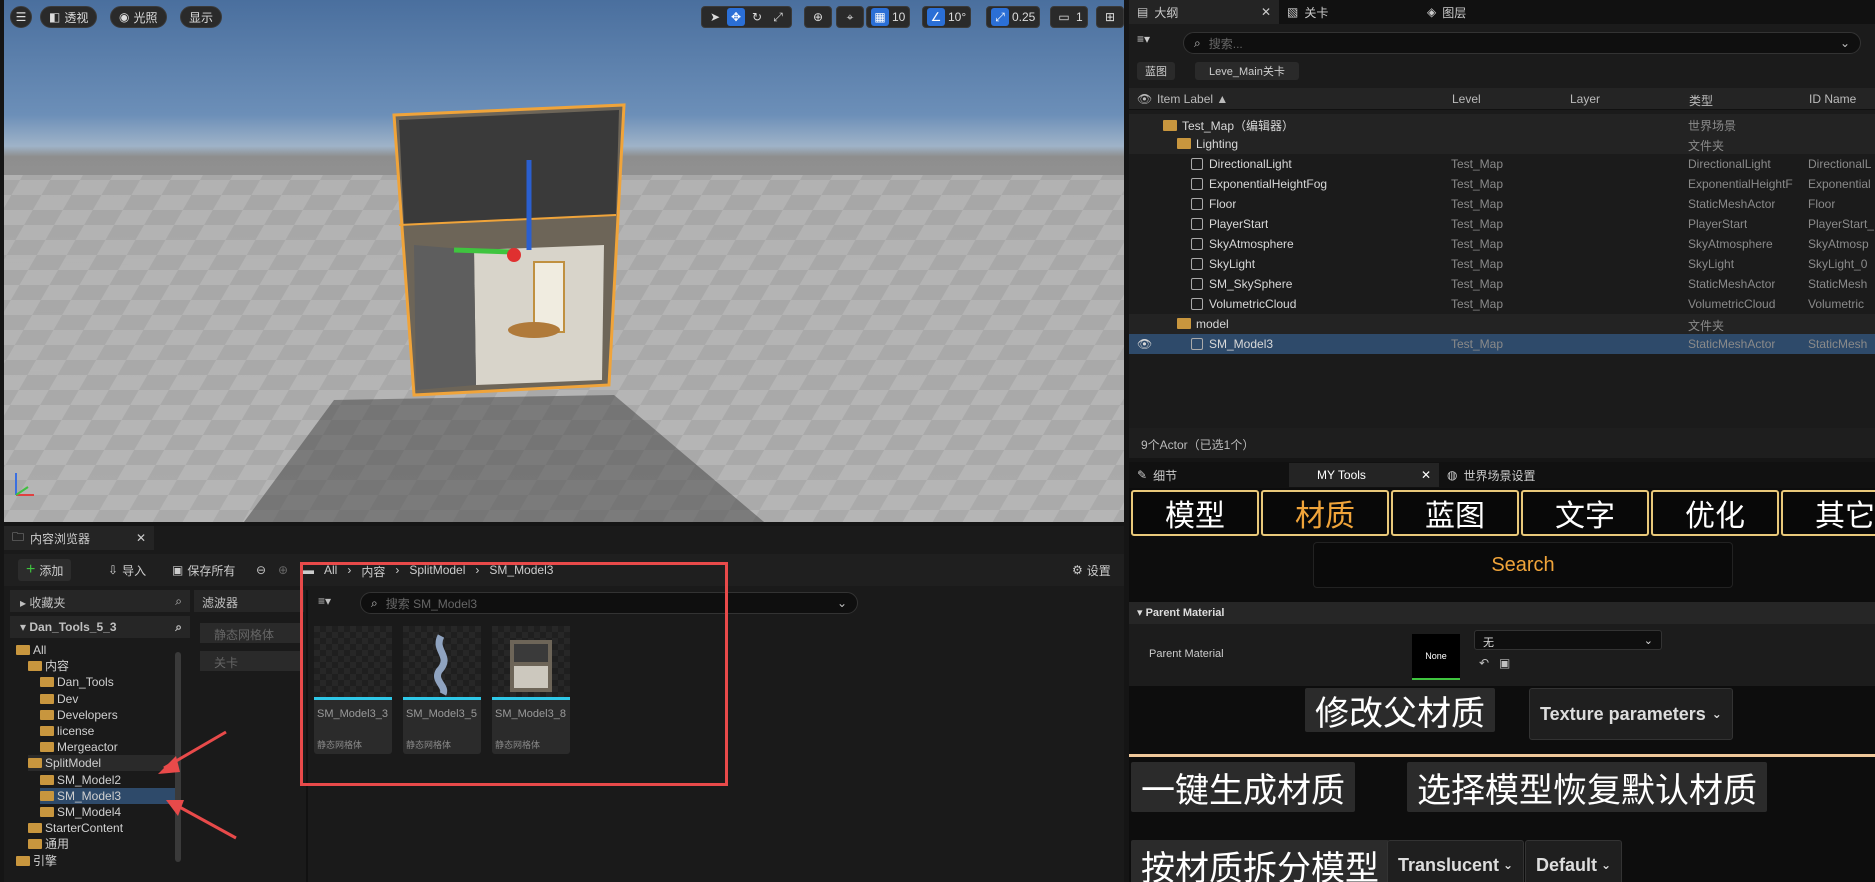 This screenshot has height=882, width=1875. I want to click on texture-parameters-dropdown: Texture parameters ⌄, so click(1631, 714).